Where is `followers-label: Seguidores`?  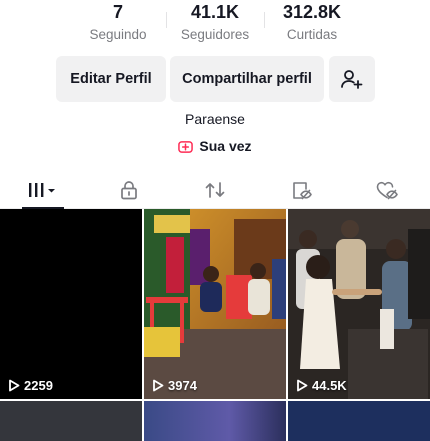 followers-label: Seguidores is located at coordinates (215, 34).